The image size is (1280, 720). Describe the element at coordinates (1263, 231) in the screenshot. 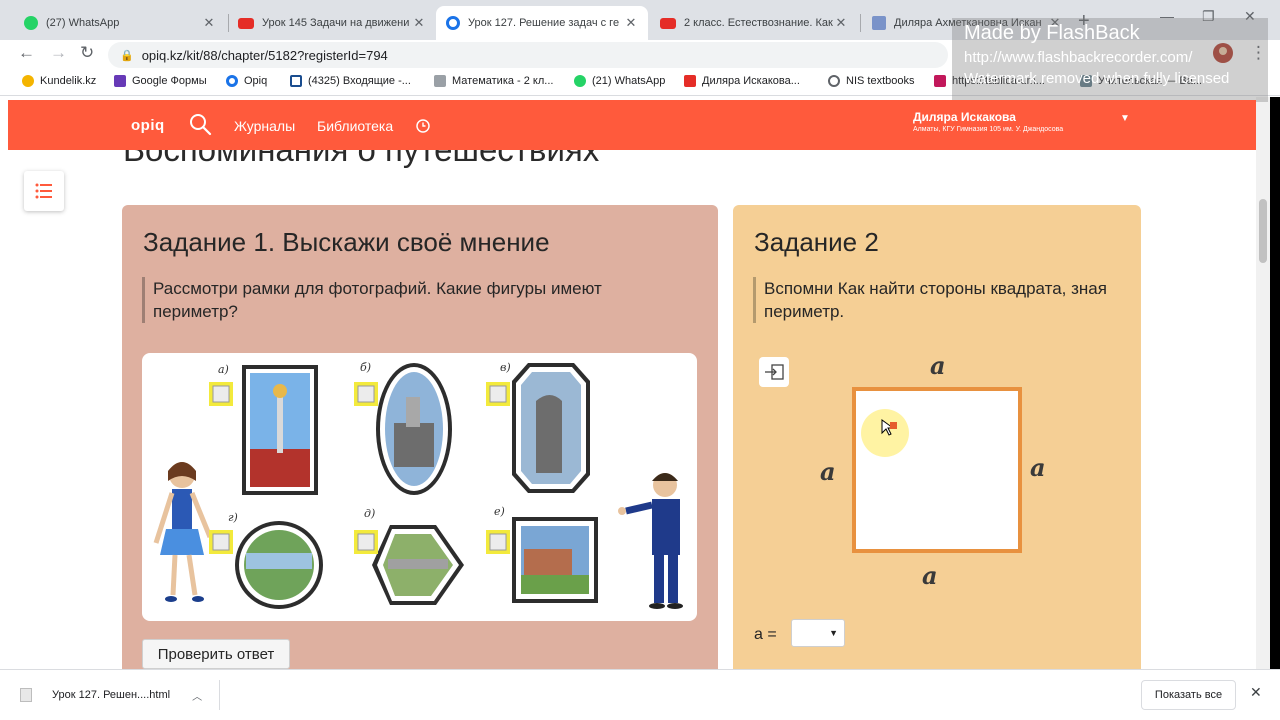

I see `scrollbar-thumb` at that location.